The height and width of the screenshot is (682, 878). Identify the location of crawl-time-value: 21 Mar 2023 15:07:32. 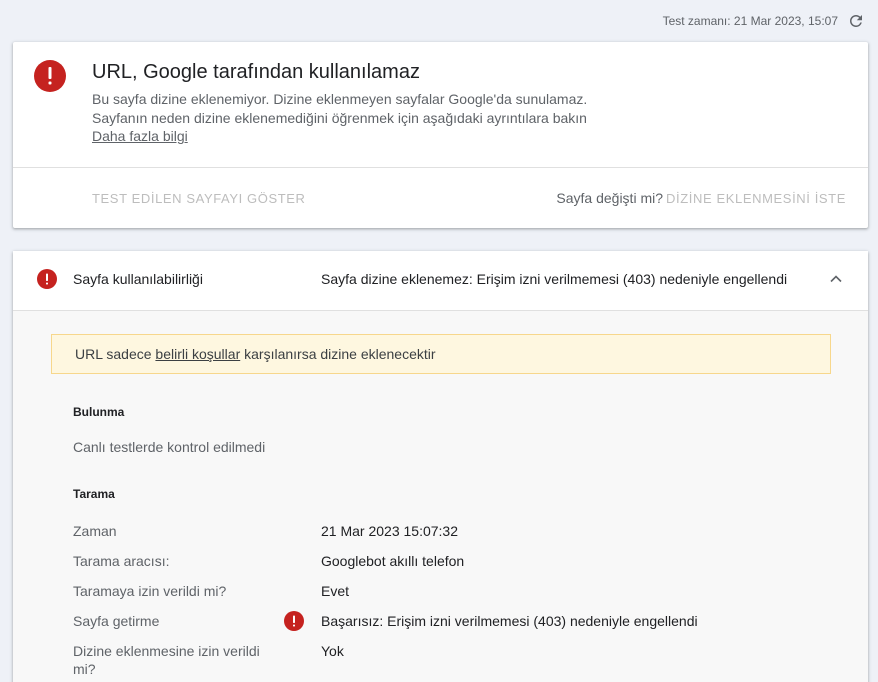
(389, 531).